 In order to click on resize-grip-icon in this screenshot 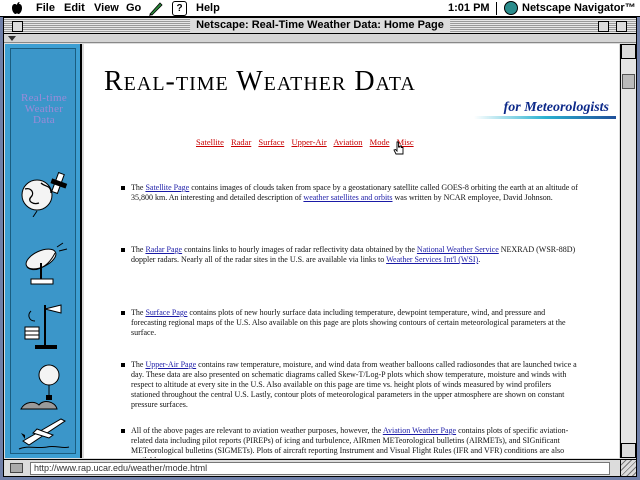, I will do `click(628, 468)`.